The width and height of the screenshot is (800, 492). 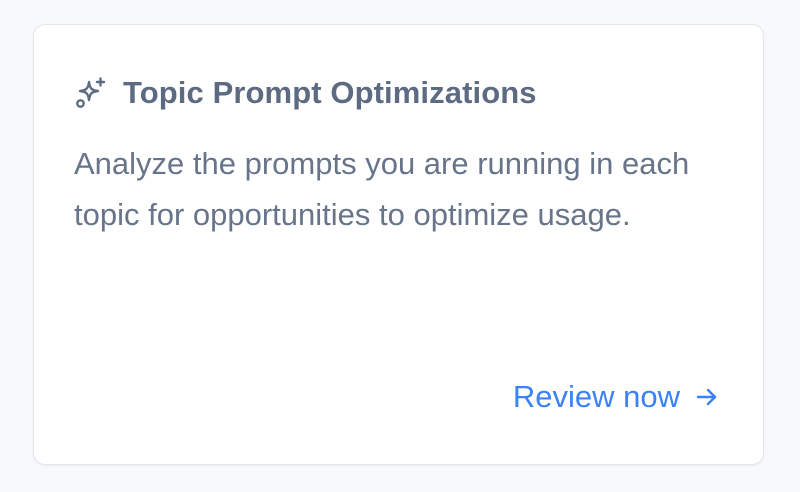 I want to click on card-header: Topic Prompt Optimizations, so click(x=305, y=93).